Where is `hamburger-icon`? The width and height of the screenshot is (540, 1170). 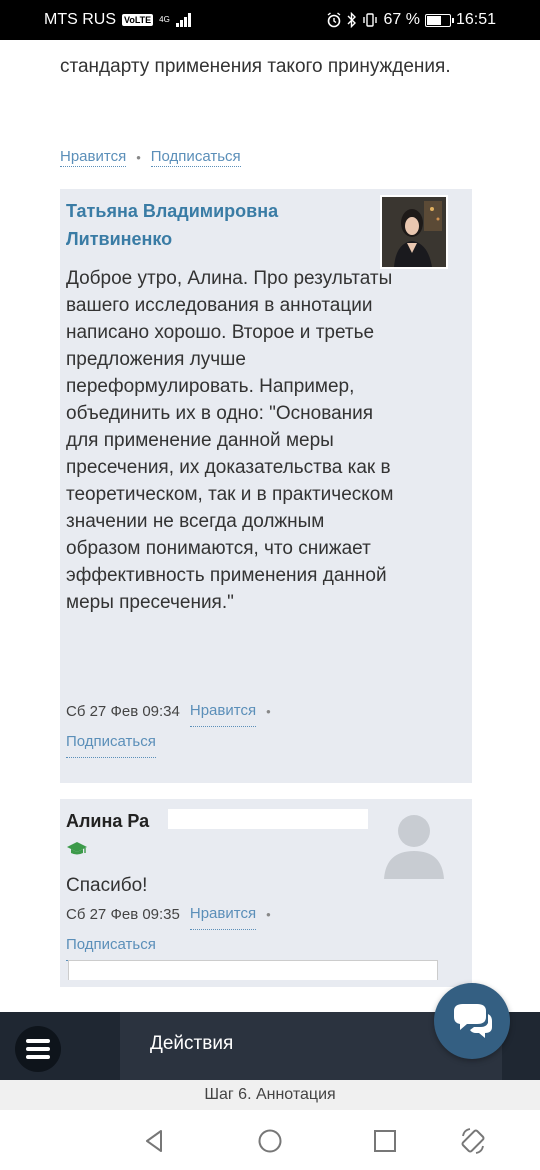
hamburger-icon is located at coordinates (38, 1049).